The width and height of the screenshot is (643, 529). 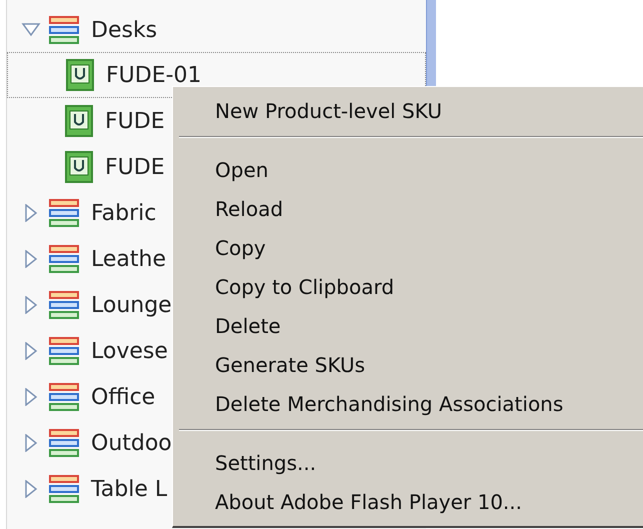 I want to click on tree-item: Office, so click(x=123, y=397).